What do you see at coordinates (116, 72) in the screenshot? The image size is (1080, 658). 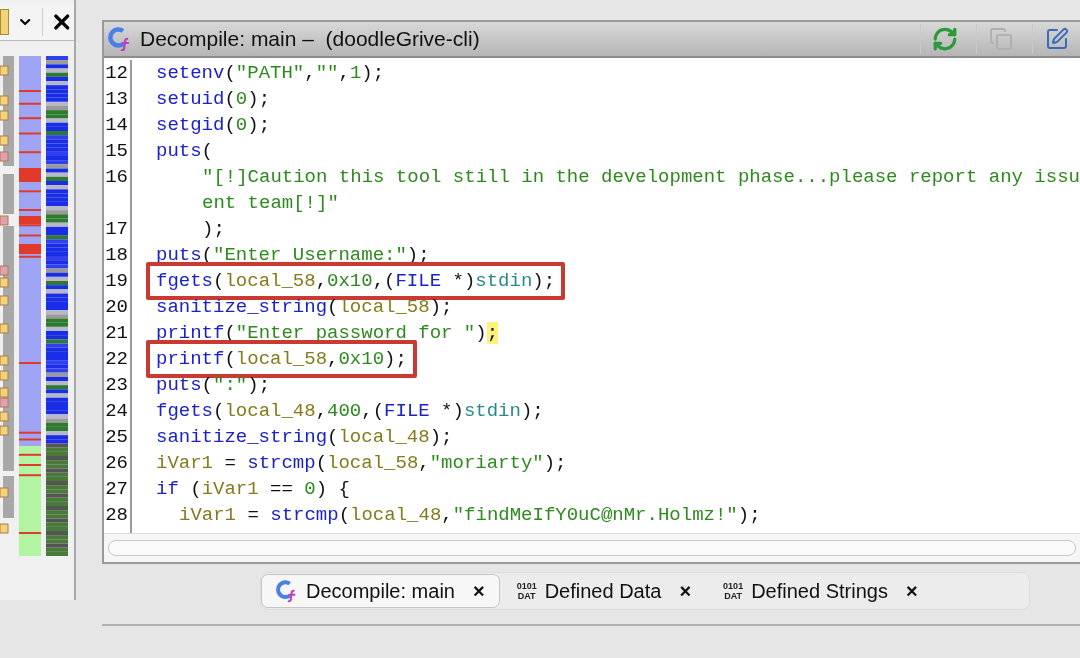 I see `line-number: 12` at bounding box center [116, 72].